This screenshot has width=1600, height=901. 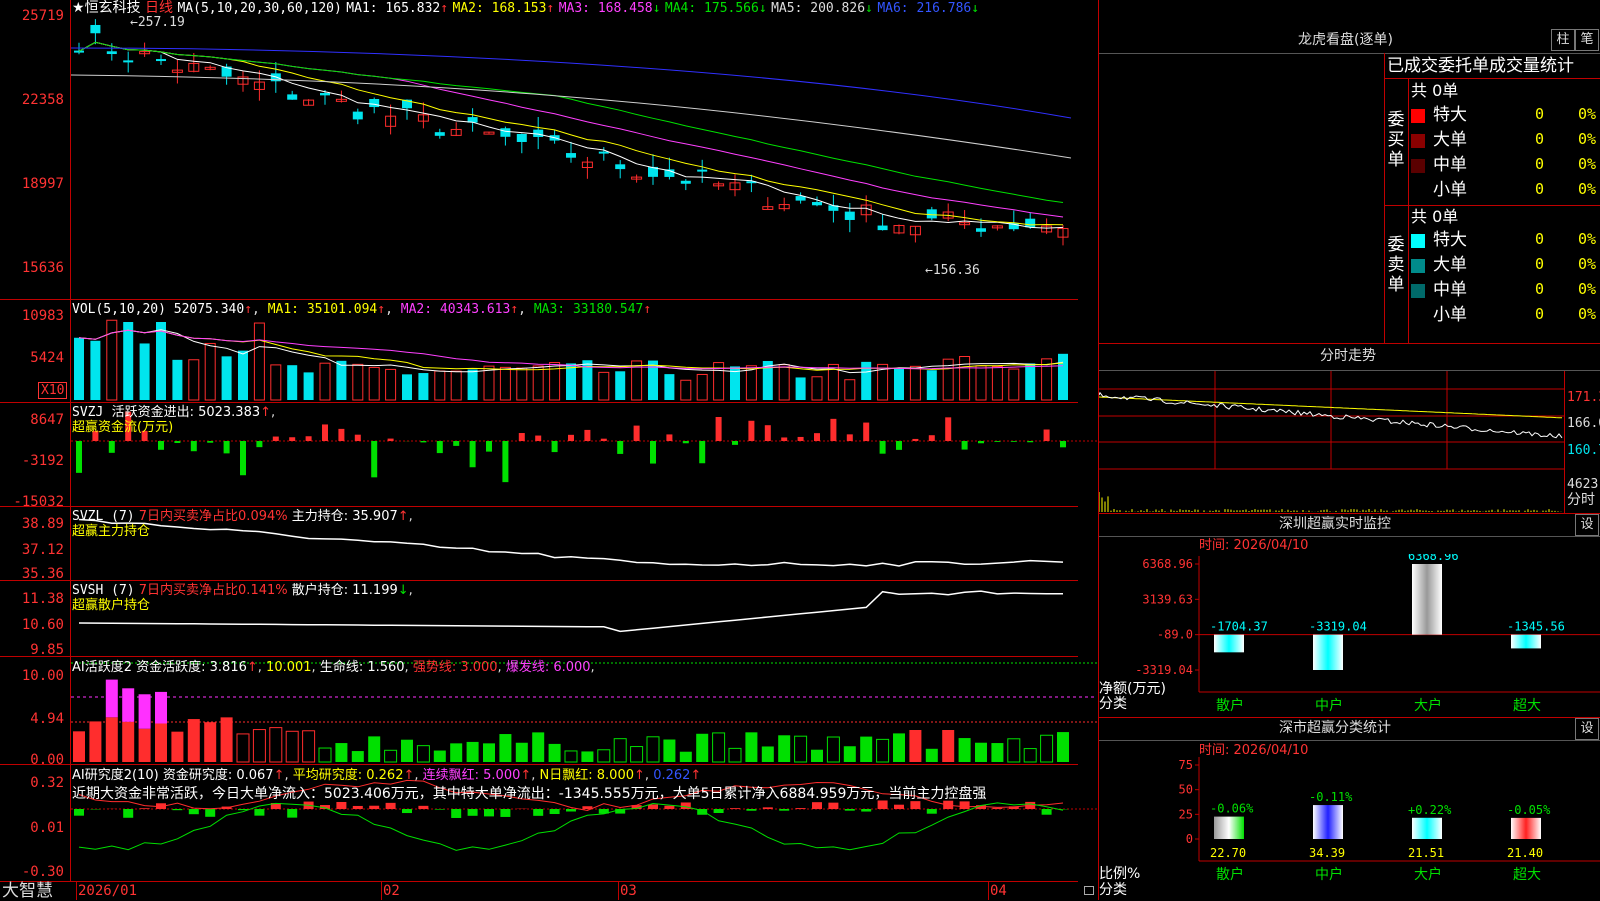 What do you see at coordinates (32, 420) in the screenshot?
I see `y-label: 8647` at bounding box center [32, 420].